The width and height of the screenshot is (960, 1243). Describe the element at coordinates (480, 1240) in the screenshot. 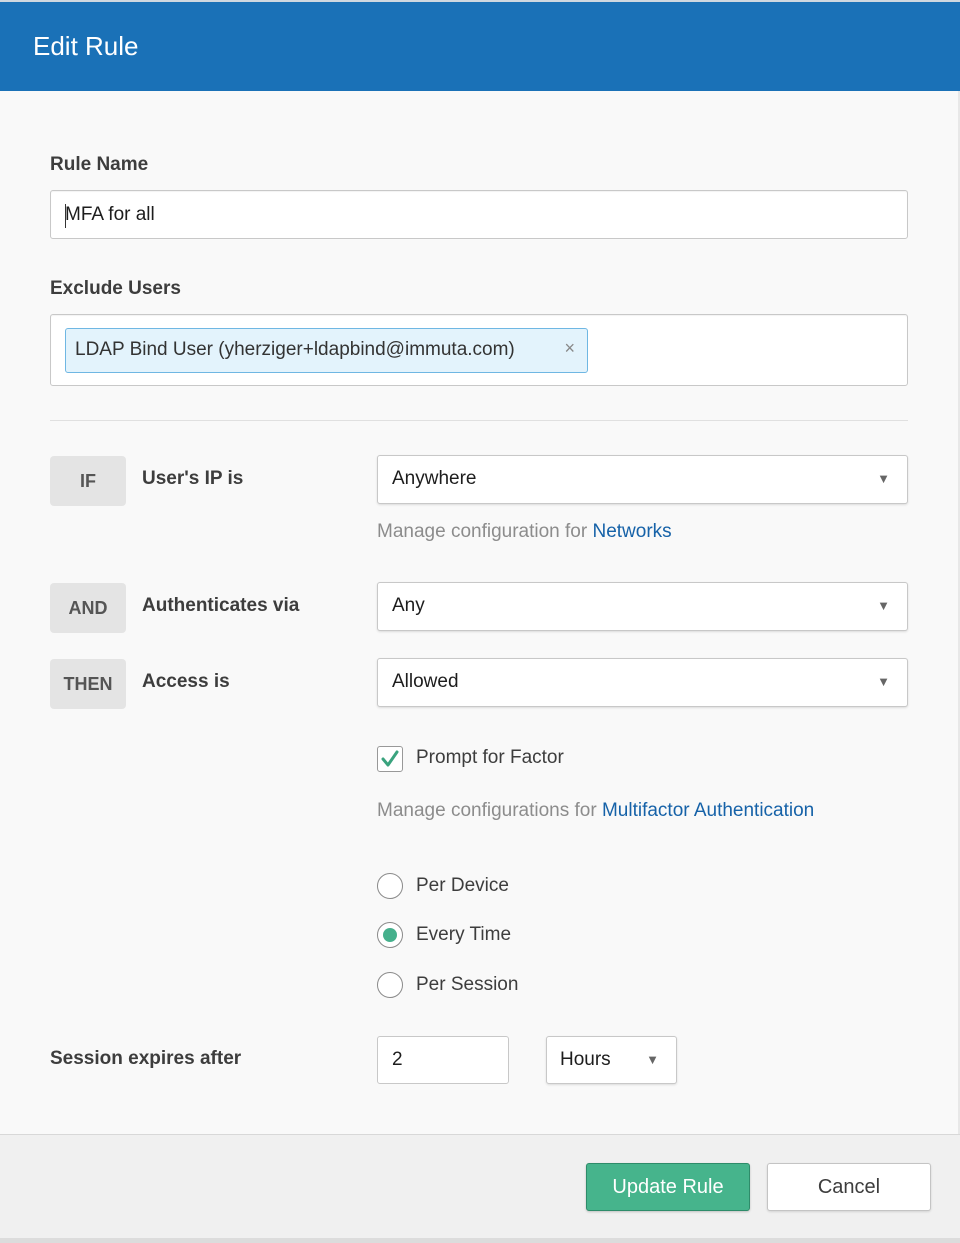

I see `footer-edge` at that location.